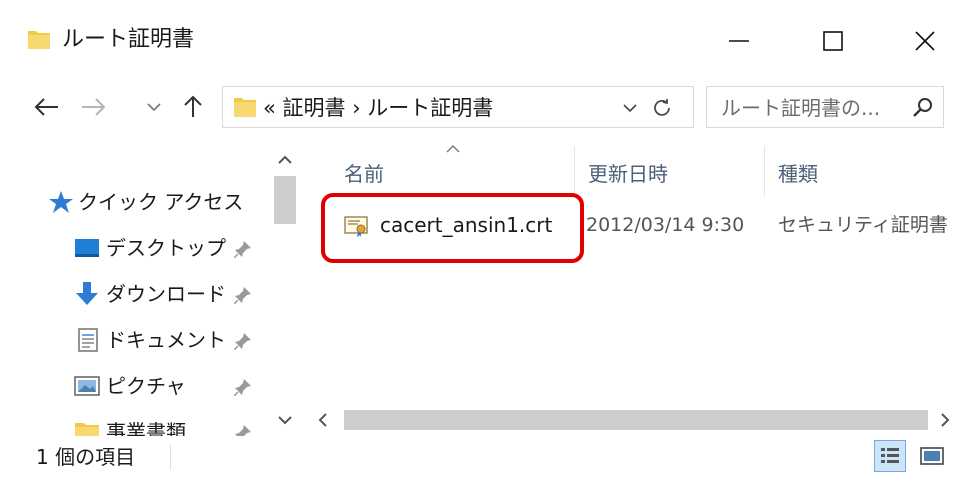 Image resolution: width=958 pixels, height=477 pixels. Describe the element at coordinates (161, 202) in the screenshot. I see `sidebar-item-label: クイック アクセス` at that location.